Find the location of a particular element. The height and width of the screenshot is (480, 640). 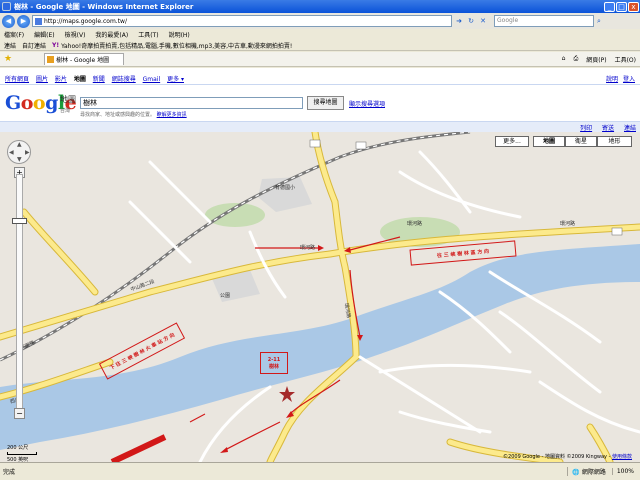

logo-subtitle: 地圖 is located at coordinates (68, 99).